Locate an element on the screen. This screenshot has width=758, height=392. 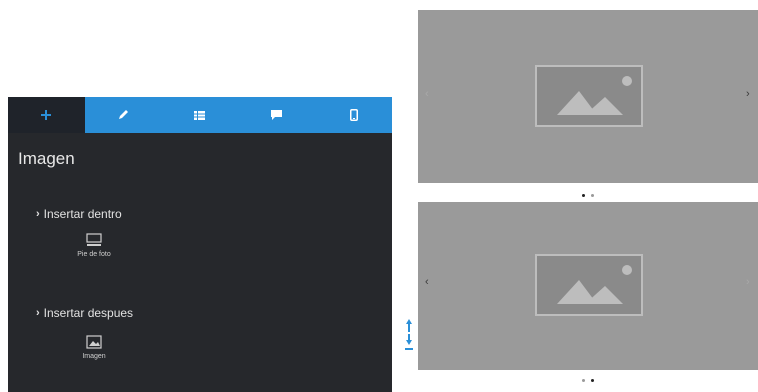
comment-icon is located at coordinates (277, 115).